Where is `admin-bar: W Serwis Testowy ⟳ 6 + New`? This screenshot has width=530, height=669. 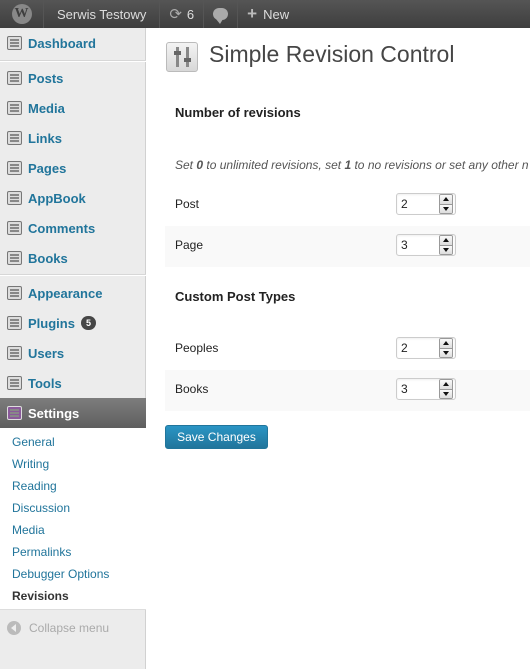
admin-bar: W Serwis Testowy ⟳ 6 + New is located at coordinates (265, 14).